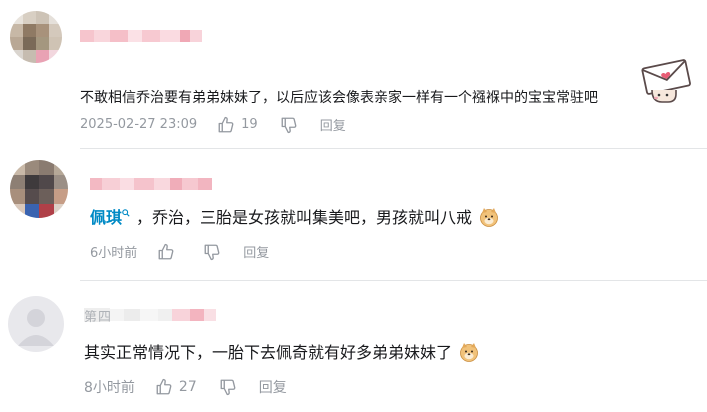  What do you see at coordinates (339, 98) in the screenshot?
I see `comment-text: 不敢相信乔治要有弟弟妹妹了，以后应该会像表亲家一样有一个襁褓中的宝宝常驻吧` at bounding box center [339, 98].